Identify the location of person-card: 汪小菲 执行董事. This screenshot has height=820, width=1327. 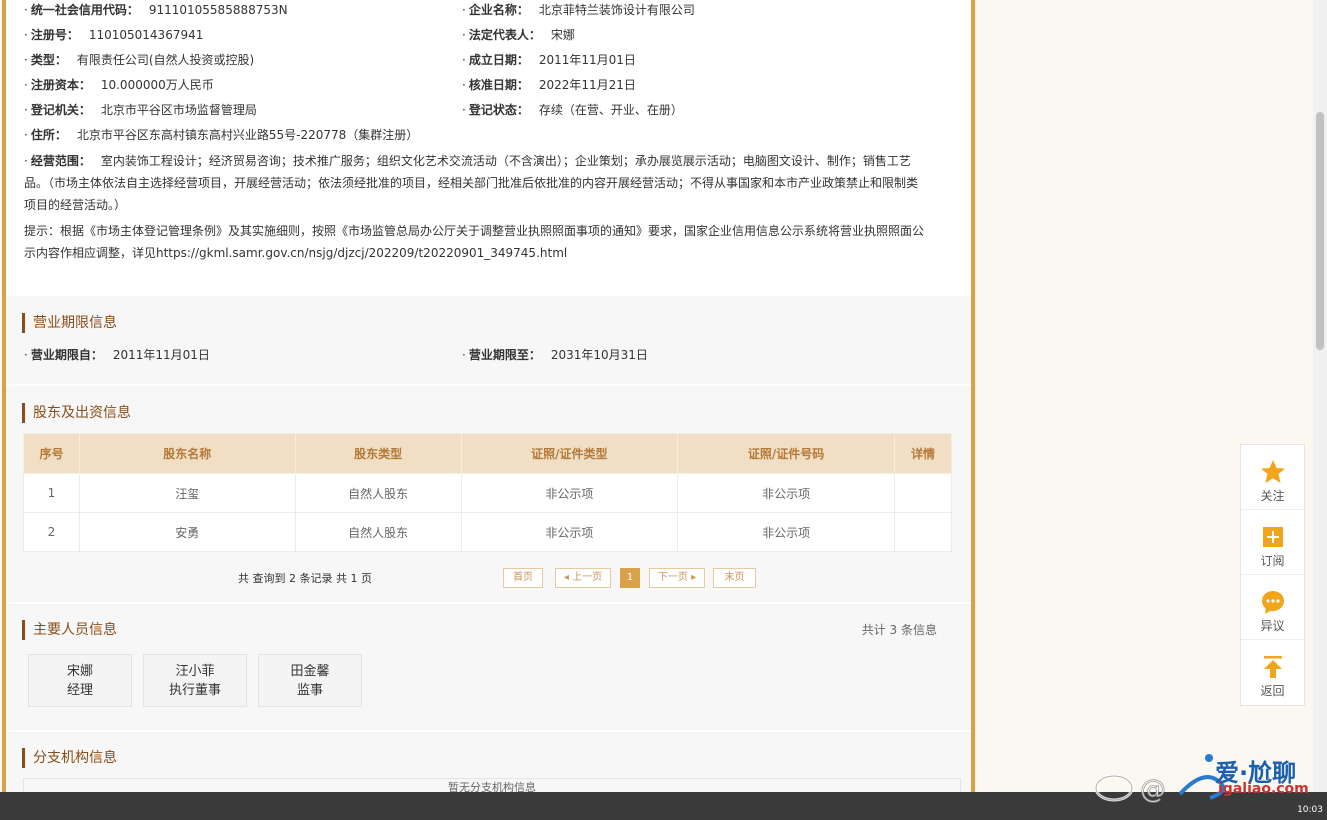
(195, 680).